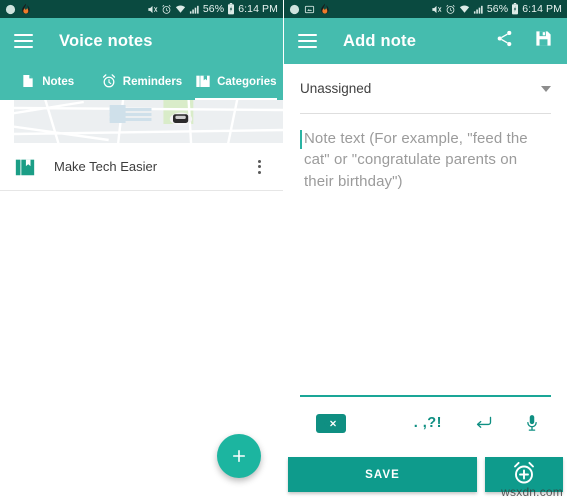 The width and height of the screenshot is (567, 500). I want to click on page-title: Voice notes, so click(106, 40).